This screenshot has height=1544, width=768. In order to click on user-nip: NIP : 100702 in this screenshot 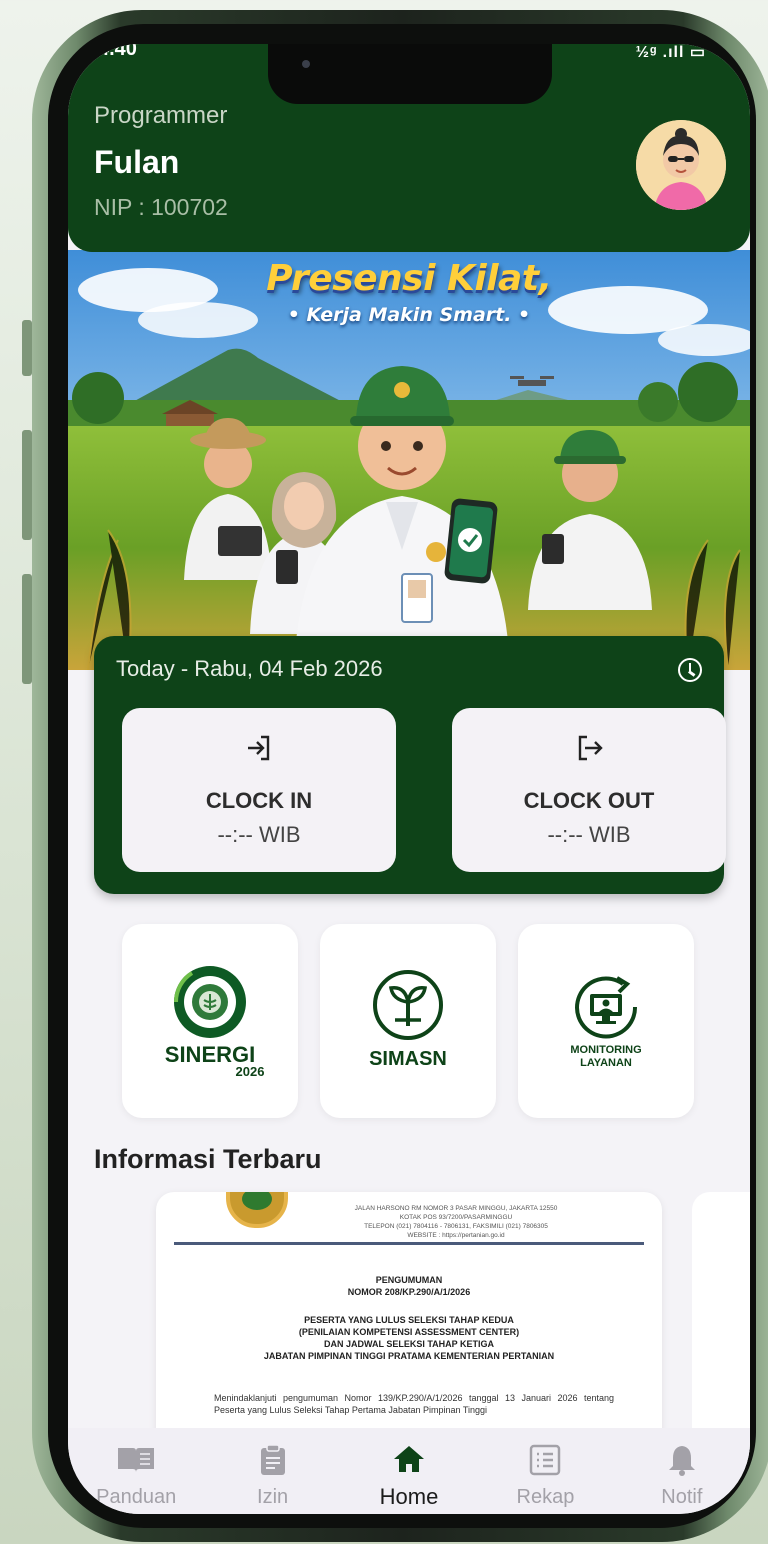, I will do `click(161, 207)`.